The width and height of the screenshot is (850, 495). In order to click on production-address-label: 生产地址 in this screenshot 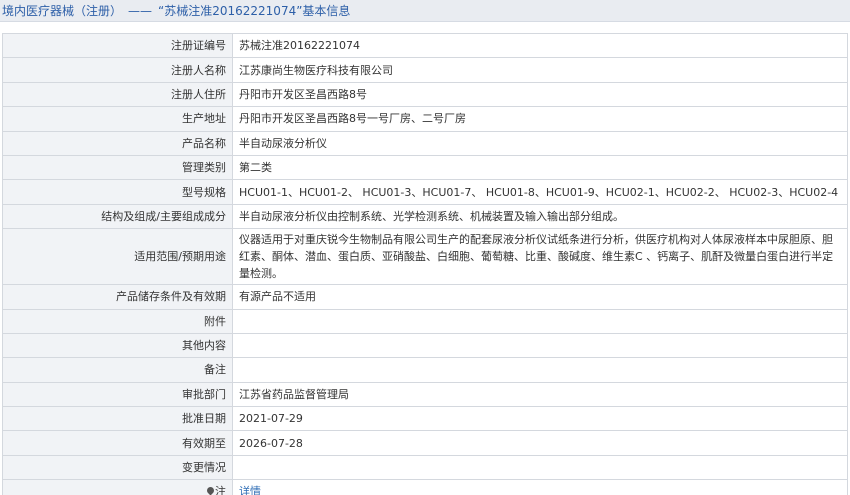, I will do `click(117, 119)`.